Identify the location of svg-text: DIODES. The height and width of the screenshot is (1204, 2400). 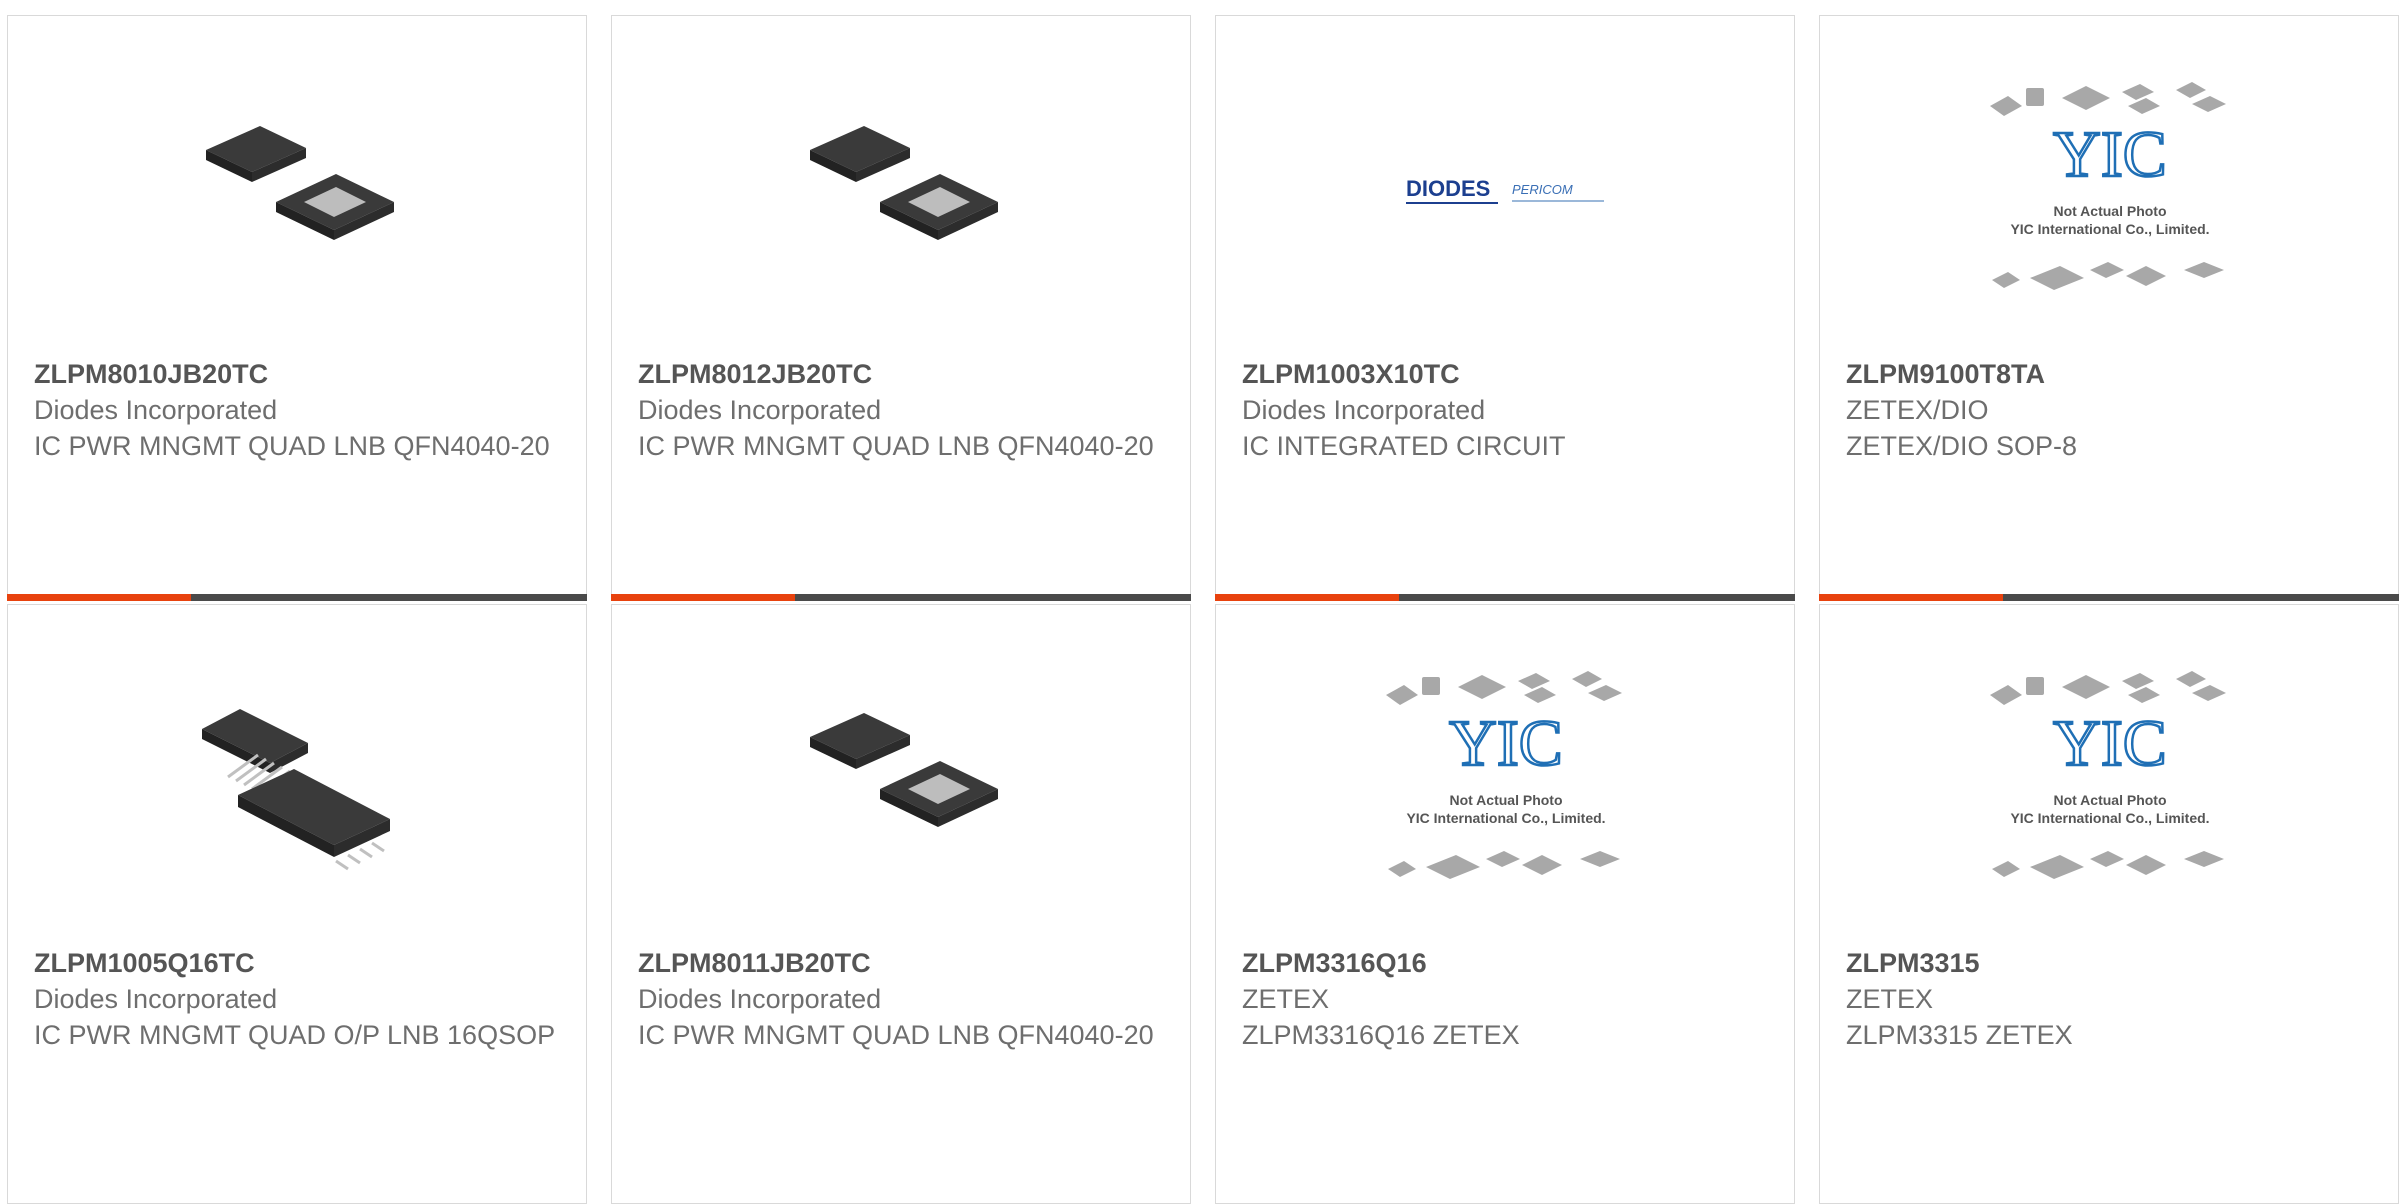
(1448, 188).